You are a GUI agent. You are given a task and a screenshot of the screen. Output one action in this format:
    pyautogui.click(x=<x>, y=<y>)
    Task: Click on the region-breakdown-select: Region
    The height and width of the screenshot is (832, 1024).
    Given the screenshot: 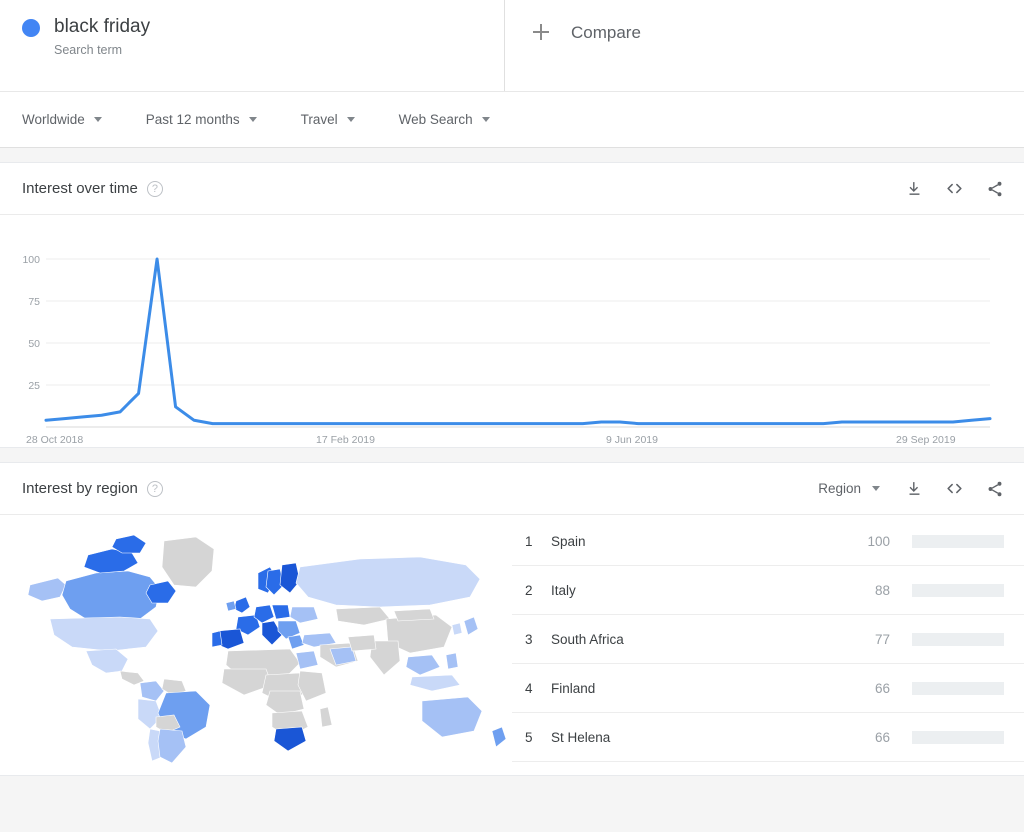 What is the action you would take?
    pyautogui.click(x=849, y=488)
    